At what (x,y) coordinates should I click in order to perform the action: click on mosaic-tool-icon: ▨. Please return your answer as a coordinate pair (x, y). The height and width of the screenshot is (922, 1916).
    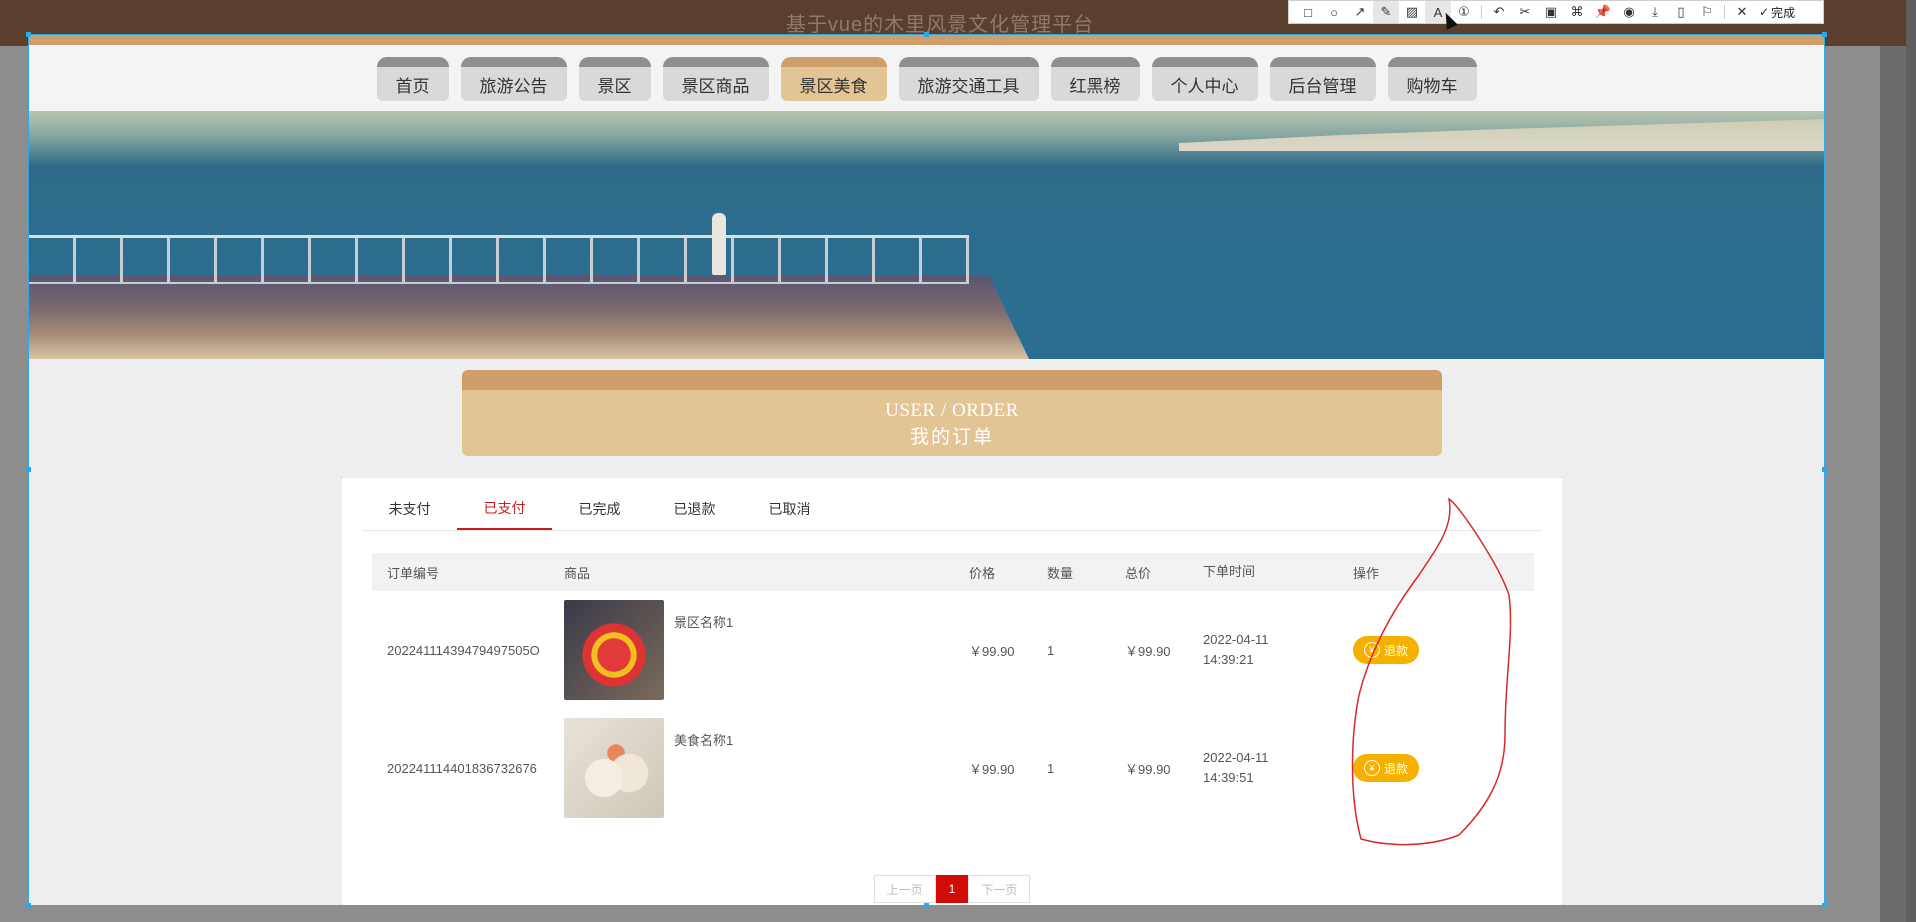
    Looking at the image, I should click on (1412, 12).